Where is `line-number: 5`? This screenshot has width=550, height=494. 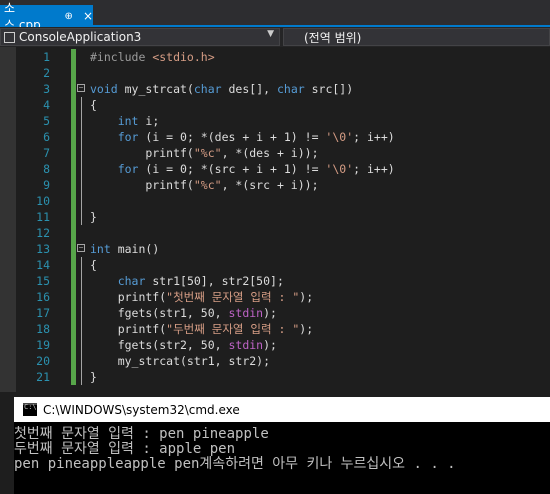 line-number: 5 is located at coordinates (46, 121).